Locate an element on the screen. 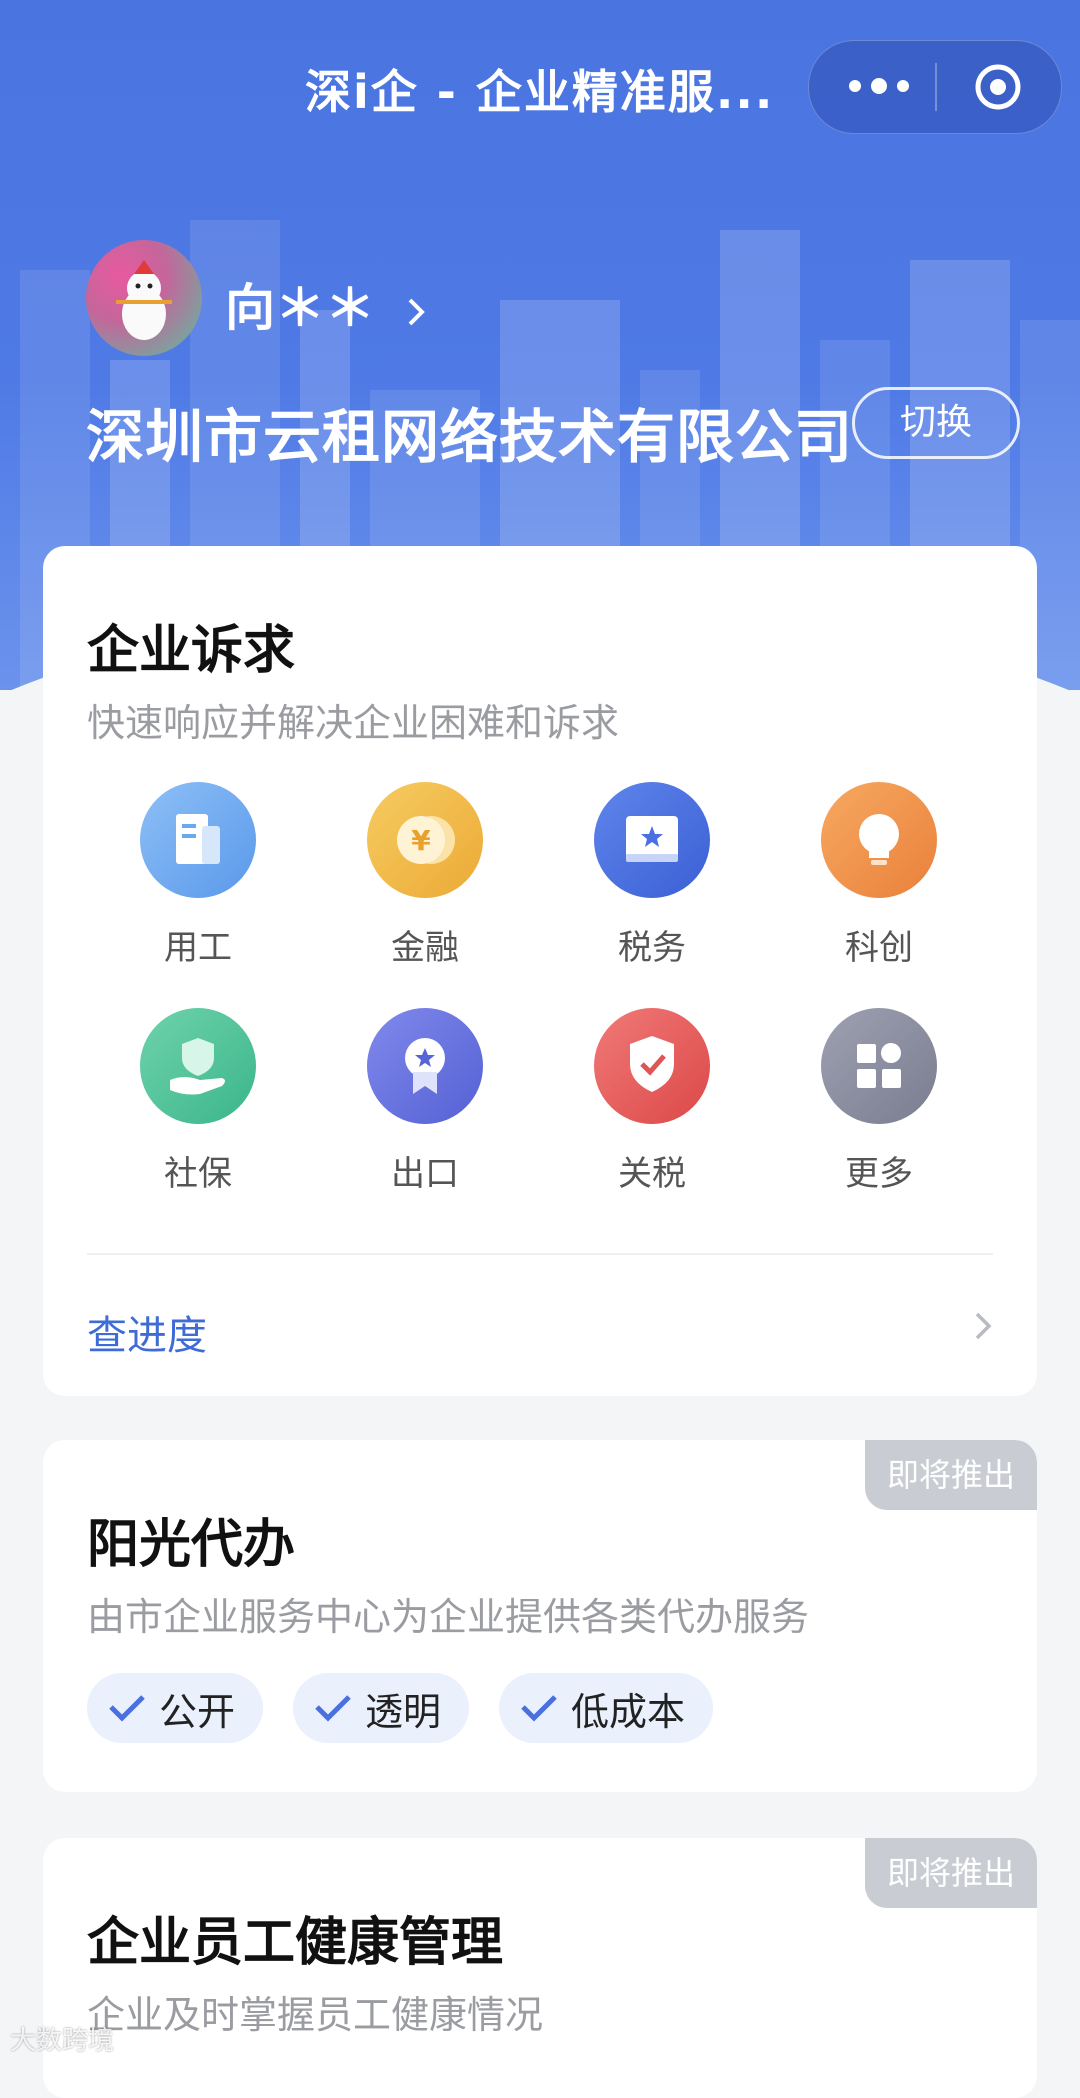 The width and height of the screenshot is (1080, 2098). service-item-export: 出口 is located at coordinates (425, 1108).